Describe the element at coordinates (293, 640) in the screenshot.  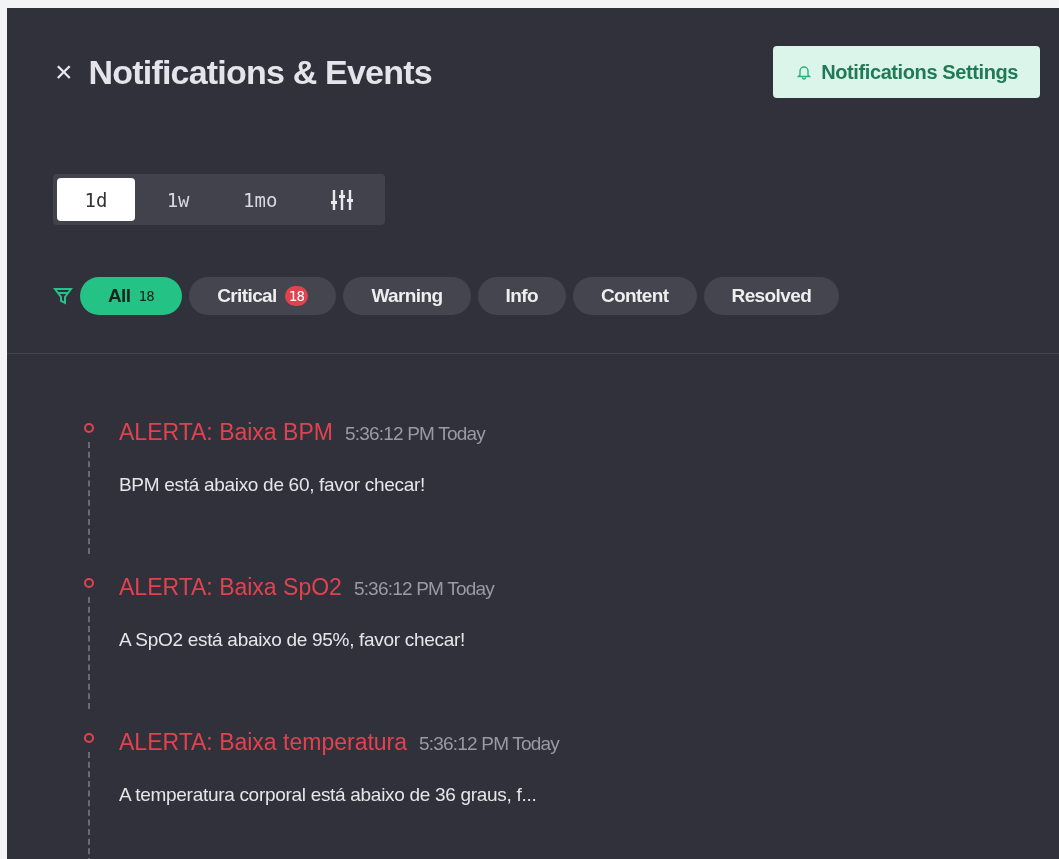
I see `event-message: A SpO2 está abaixo de 95%, favor checar!` at that location.